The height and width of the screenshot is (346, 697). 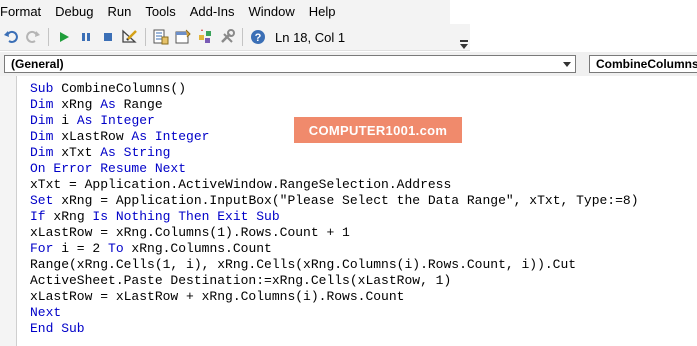 I want to click on menu-format: Format, so click(x=24, y=12).